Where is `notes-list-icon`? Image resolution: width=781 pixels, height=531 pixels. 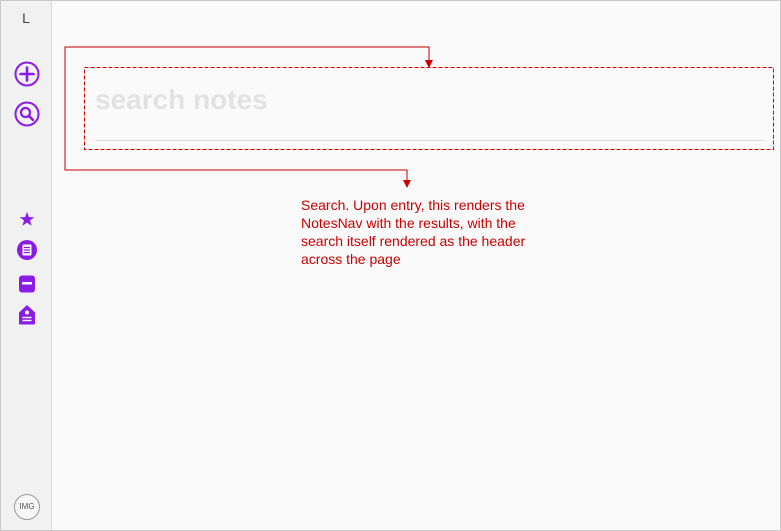 notes-list-icon is located at coordinates (27, 250).